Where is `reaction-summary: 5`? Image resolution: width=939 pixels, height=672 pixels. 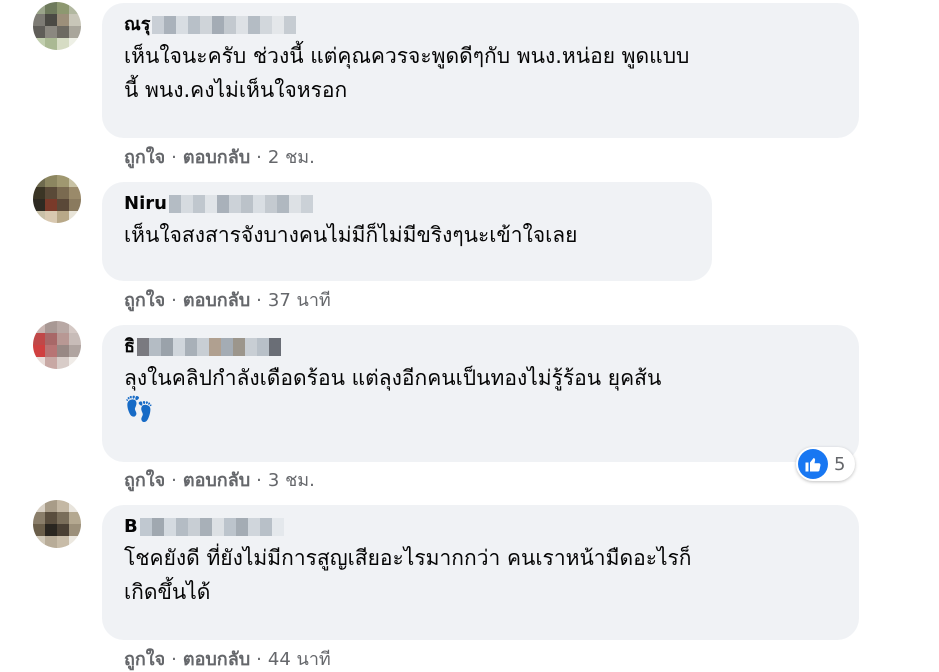
reaction-summary: 5 is located at coordinates (826, 464).